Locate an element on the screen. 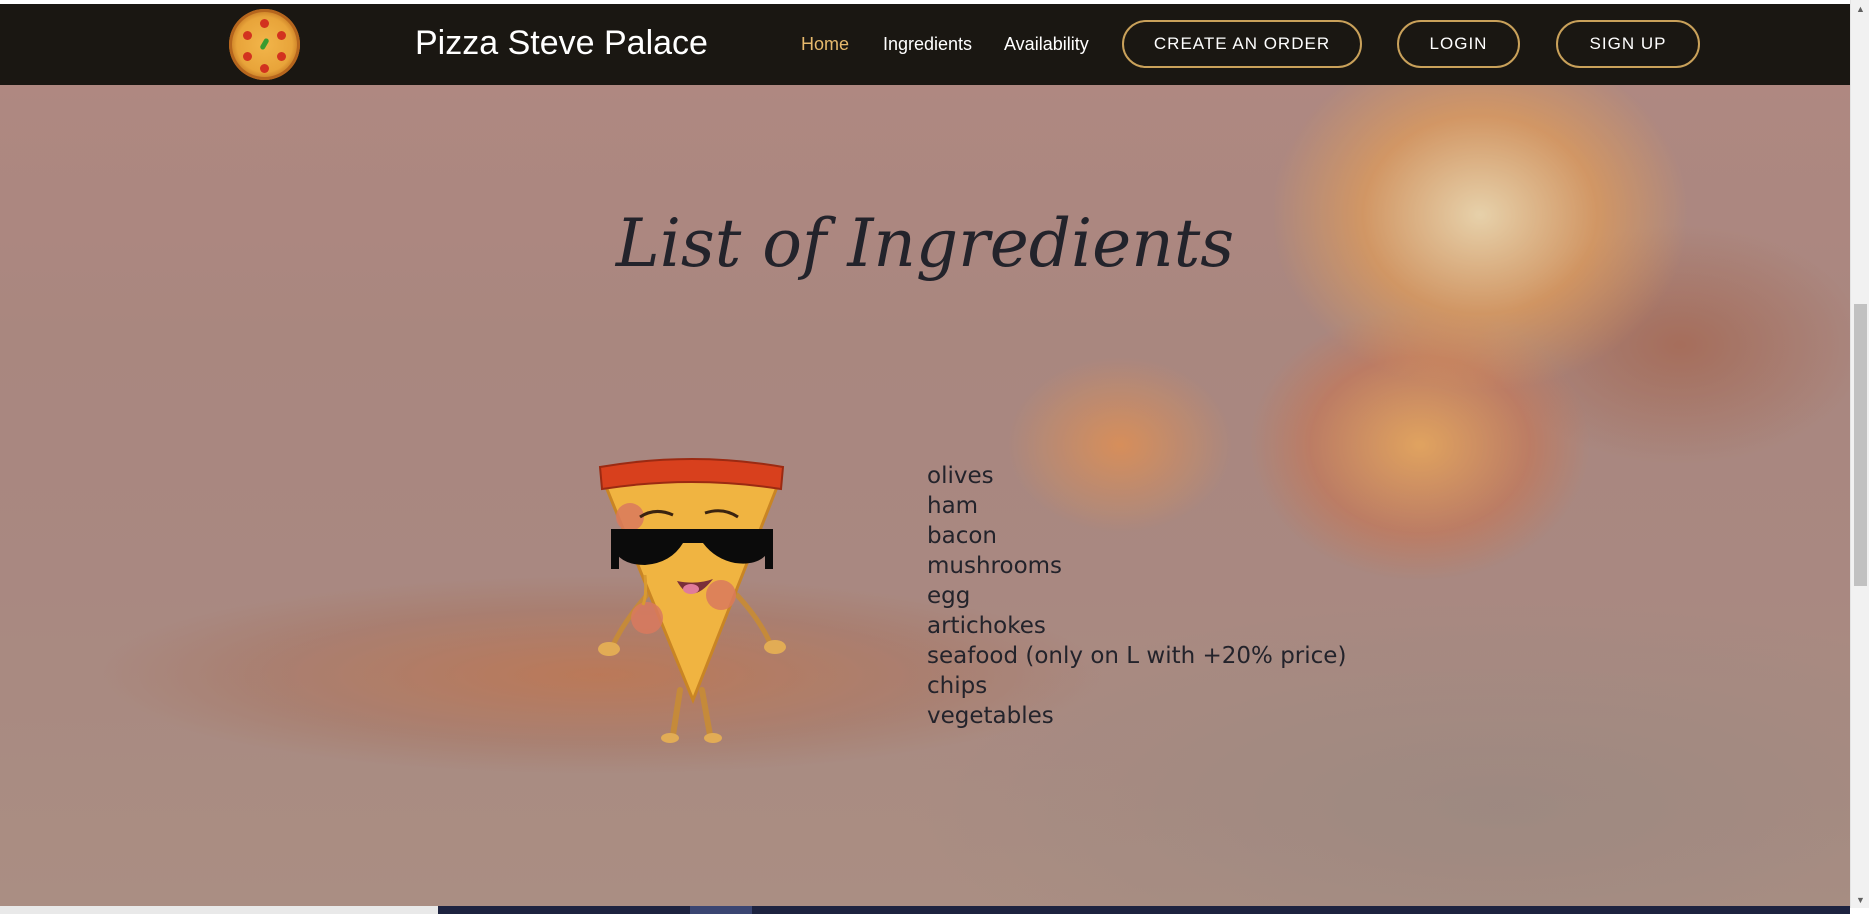 The width and height of the screenshot is (1869, 914). pizza-logo-icon is located at coordinates (264, 44).